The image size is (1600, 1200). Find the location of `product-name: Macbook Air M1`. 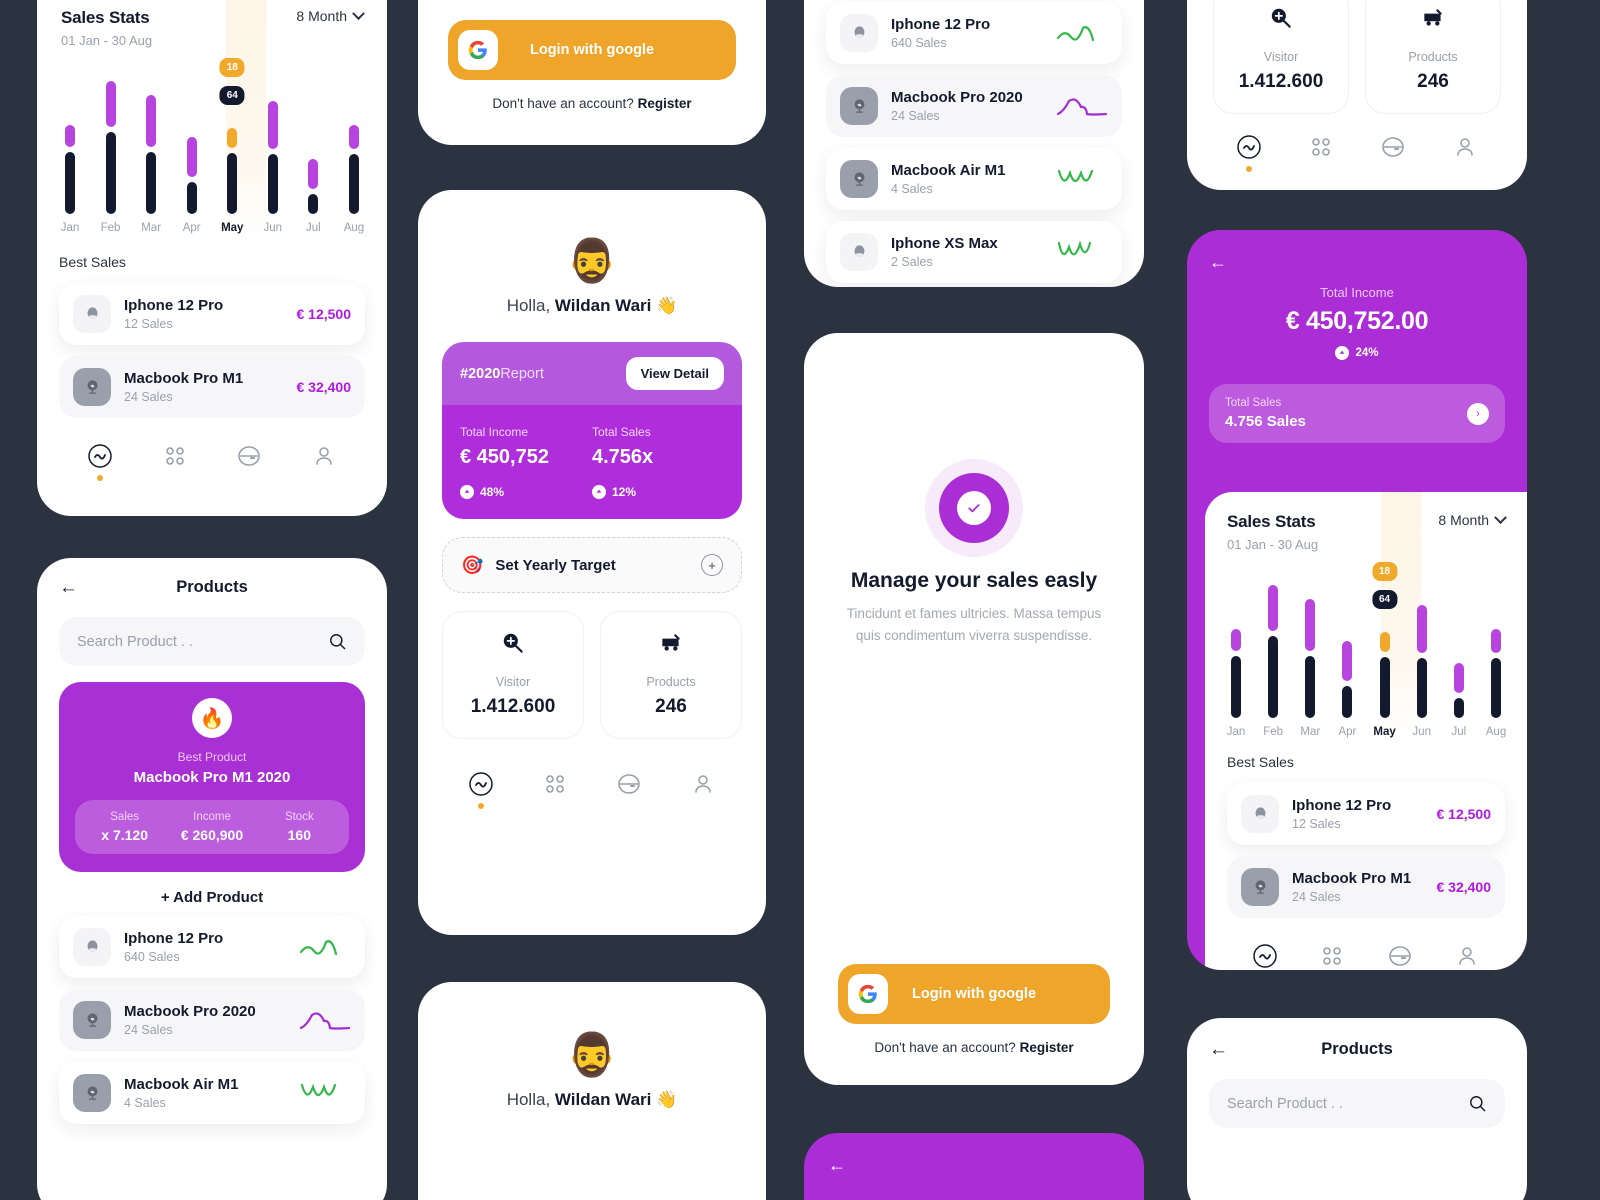

product-name: Macbook Air M1 is located at coordinates (181, 1084).